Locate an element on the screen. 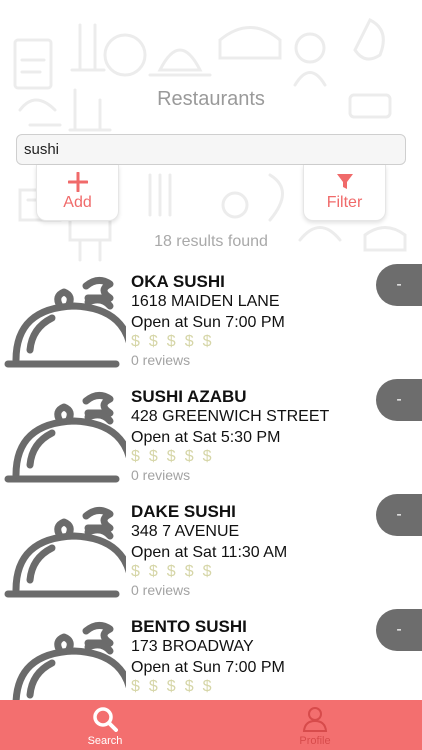 This screenshot has width=422, height=750. results-count: 18 results found is located at coordinates (211, 241).